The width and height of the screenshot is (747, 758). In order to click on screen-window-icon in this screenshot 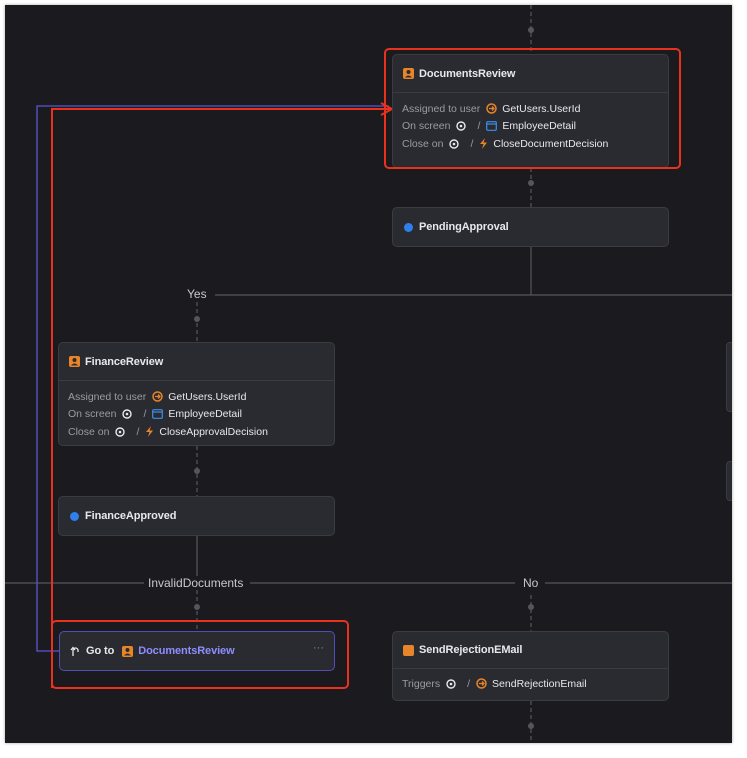, I will do `click(158, 414)`.